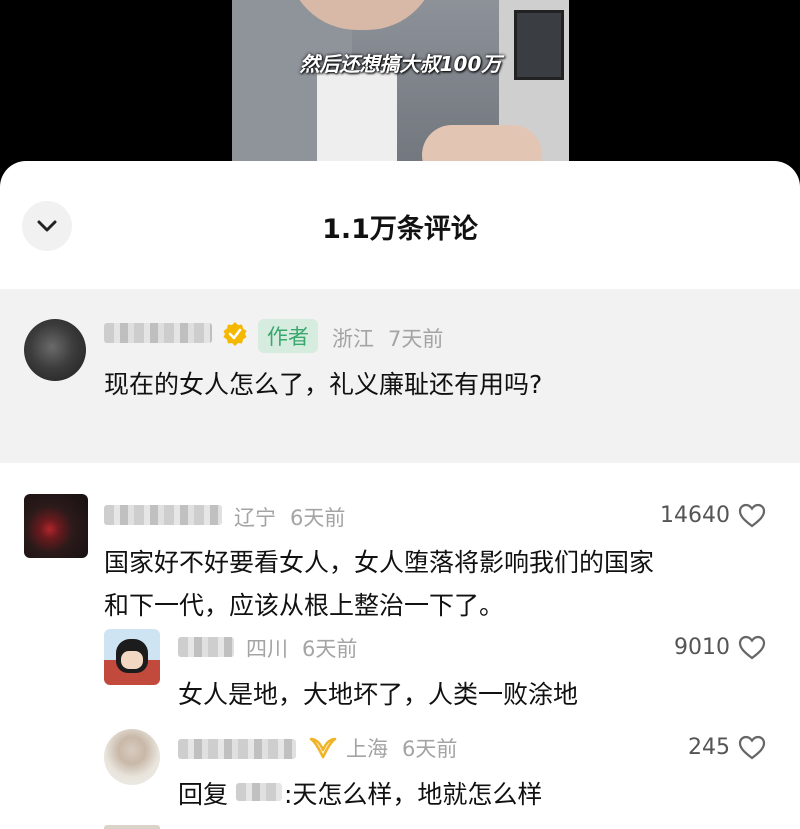 This screenshot has height=829, width=800. Describe the element at coordinates (288, 336) in the screenshot. I see `author-tag: 作者` at that location.